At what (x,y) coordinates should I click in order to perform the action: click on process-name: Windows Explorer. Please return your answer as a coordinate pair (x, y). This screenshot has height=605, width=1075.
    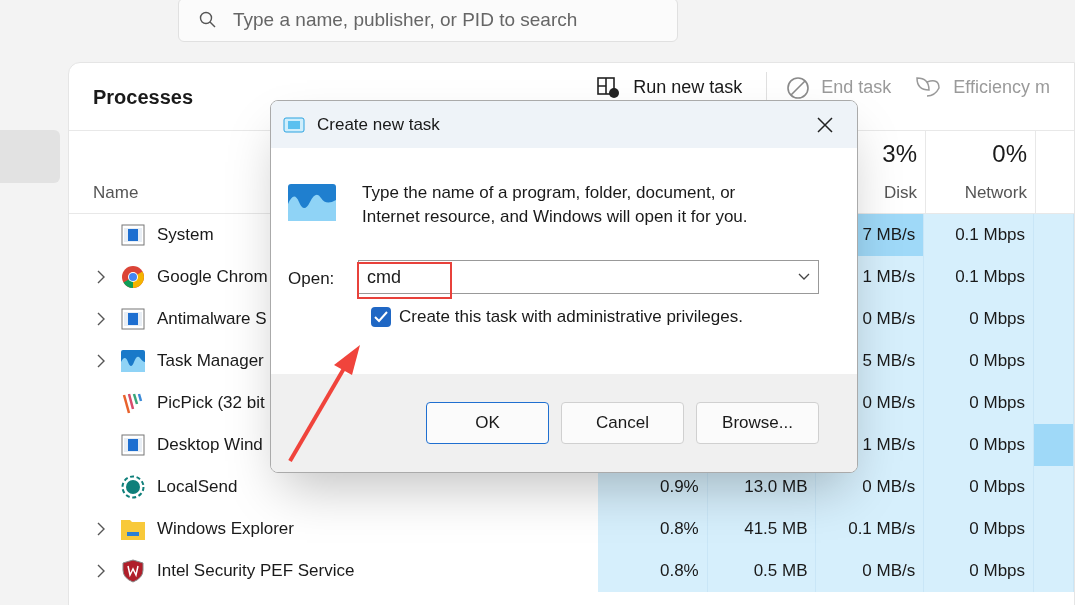
    Looking at the image, I should click on (225, 529).